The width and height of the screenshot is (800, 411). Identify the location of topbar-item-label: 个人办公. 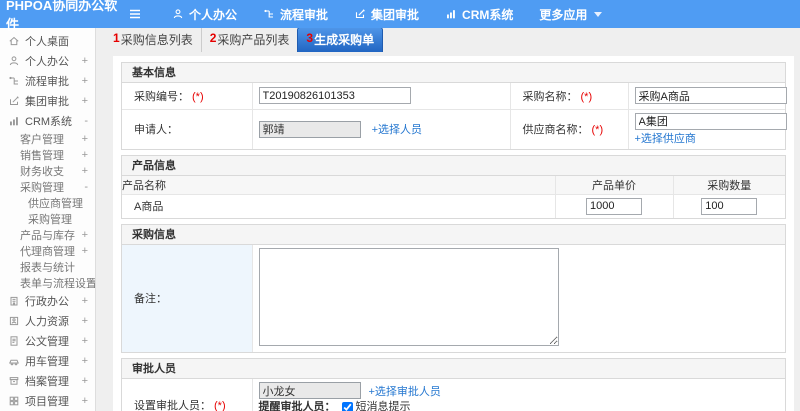
(213, 14).